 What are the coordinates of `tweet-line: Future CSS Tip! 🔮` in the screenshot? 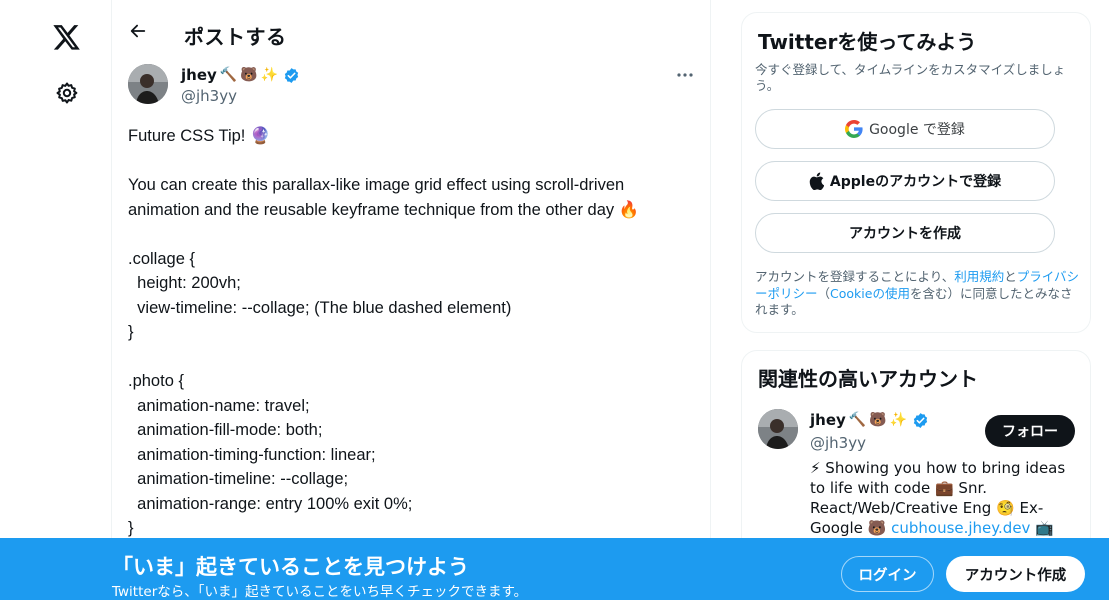 It's located at (199, 136).